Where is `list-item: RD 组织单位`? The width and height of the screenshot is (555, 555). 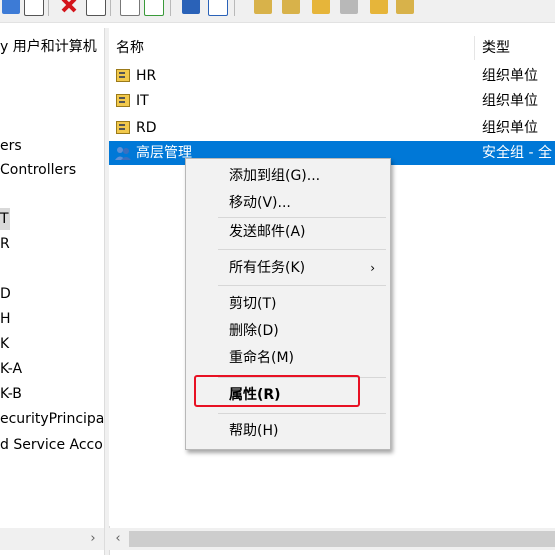
list-item: RD 组织单位 is located at coordinates (332, 128).